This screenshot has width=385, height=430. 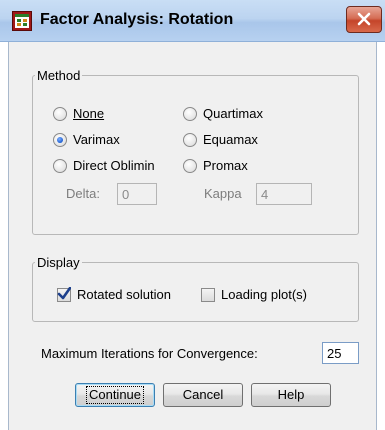 What do you see at coordinates (22, 21) in the screenshot?
I see `spss-dialog-icon` at bounding box center [22, 21].